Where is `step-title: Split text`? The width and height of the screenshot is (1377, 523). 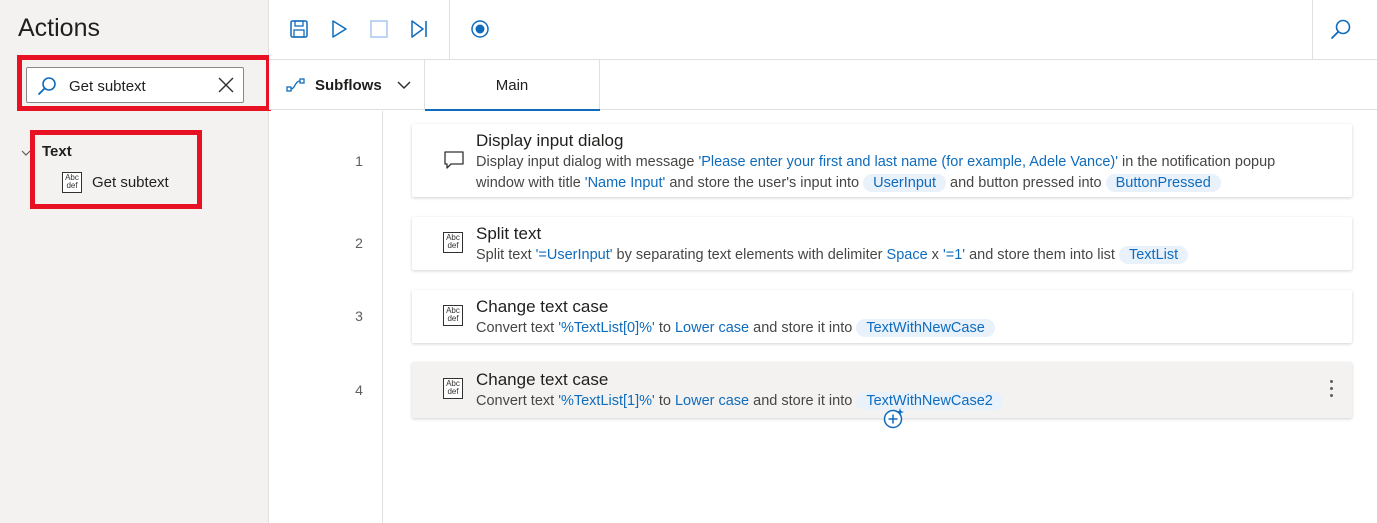
step-title: Split text is located at coordinates (509, 233).